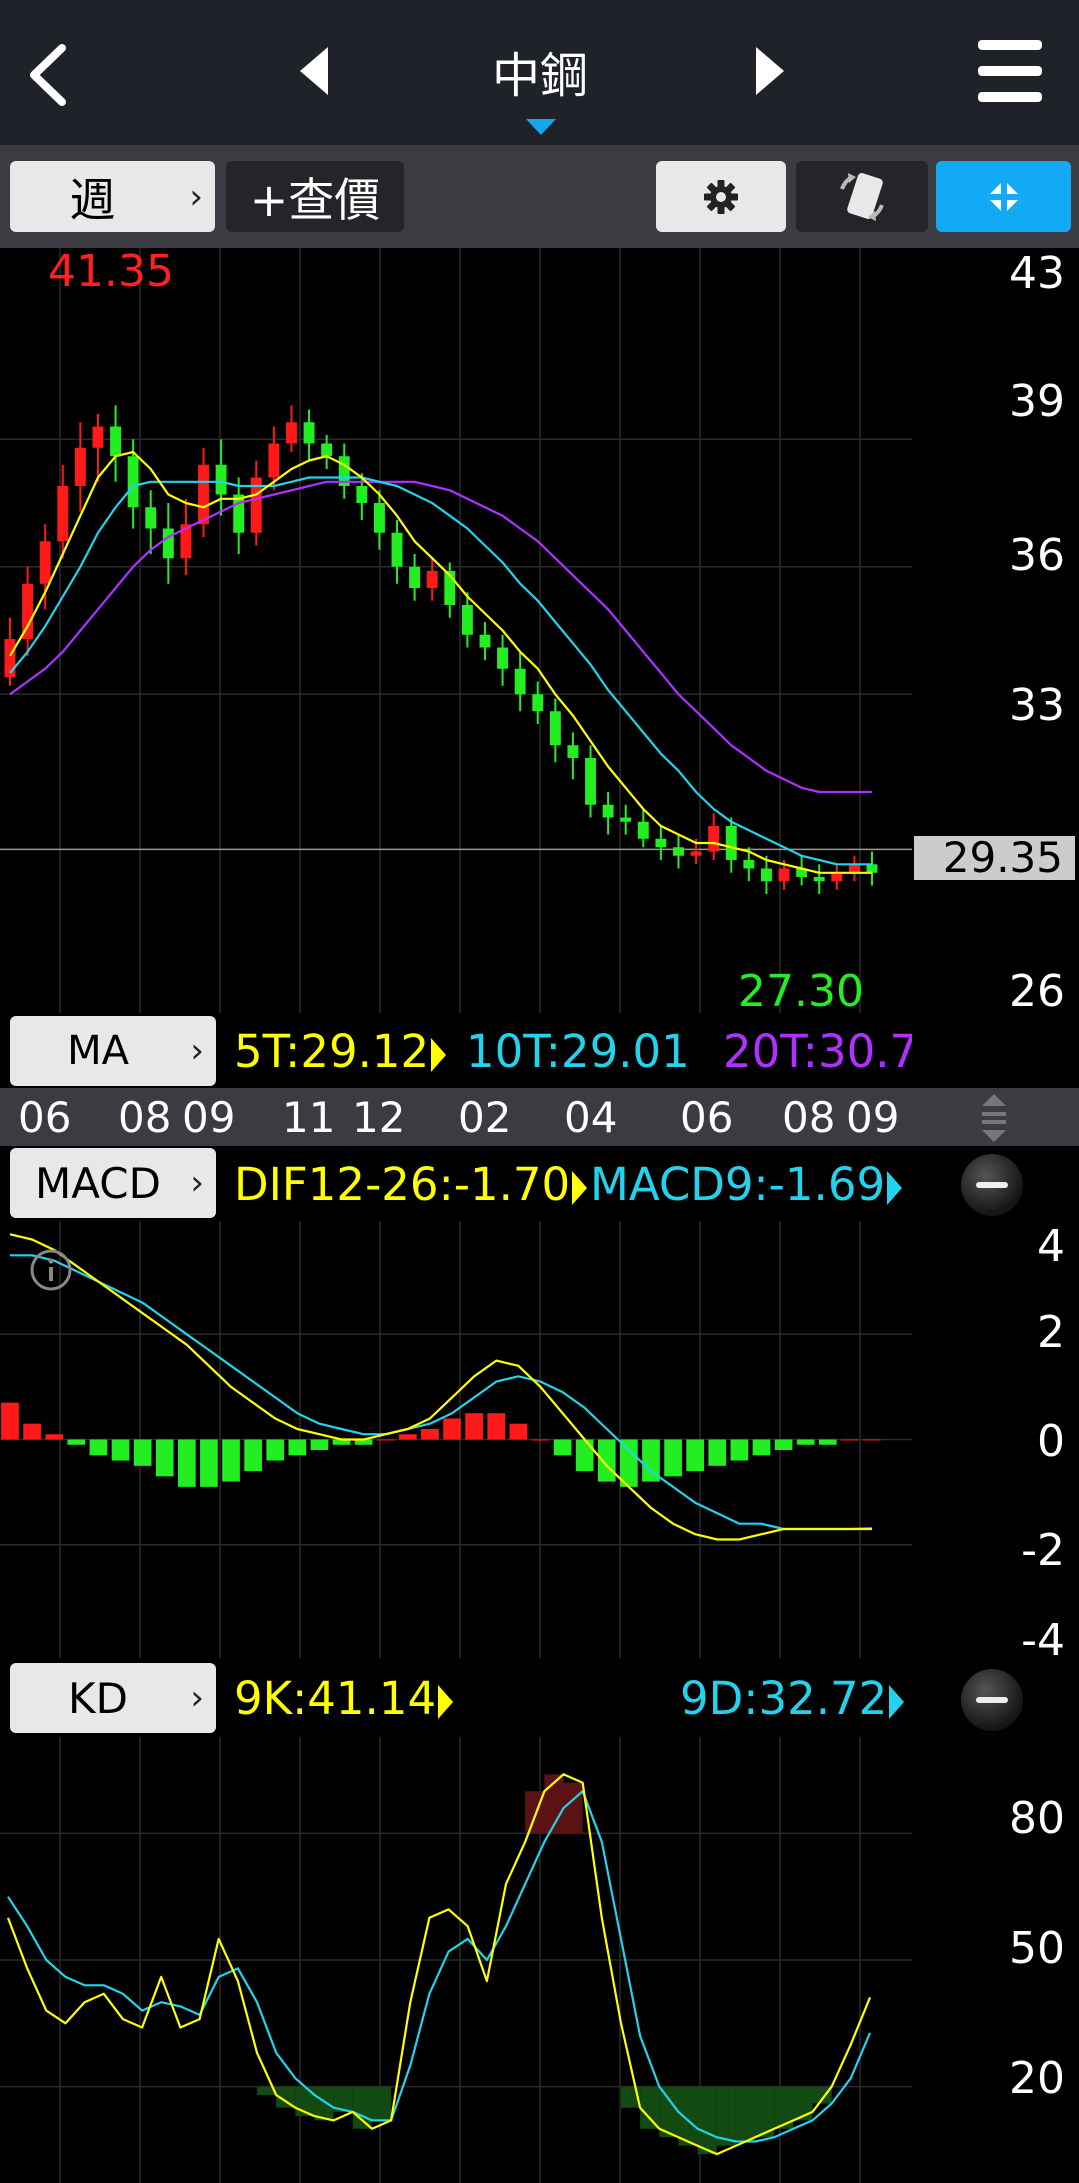 Image resolution: width=1079 pixels, height=2183 pixels. I want to click on rotate-screen-icon, so click(862, 196).